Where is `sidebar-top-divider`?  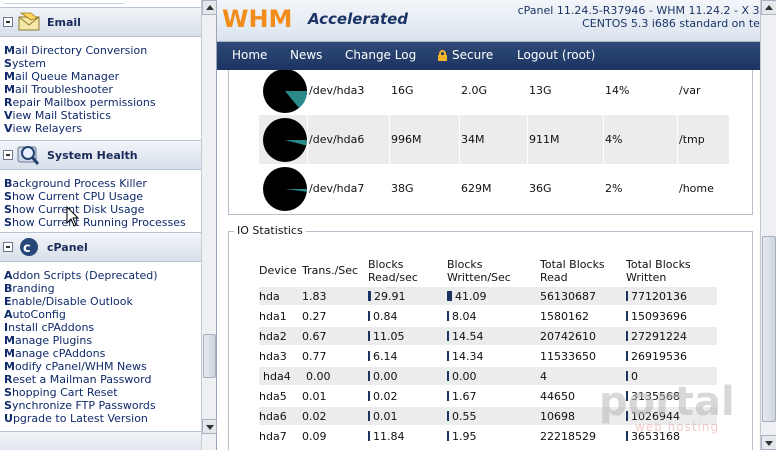 sidebar-top-divider is located at coordinates (64, 2).